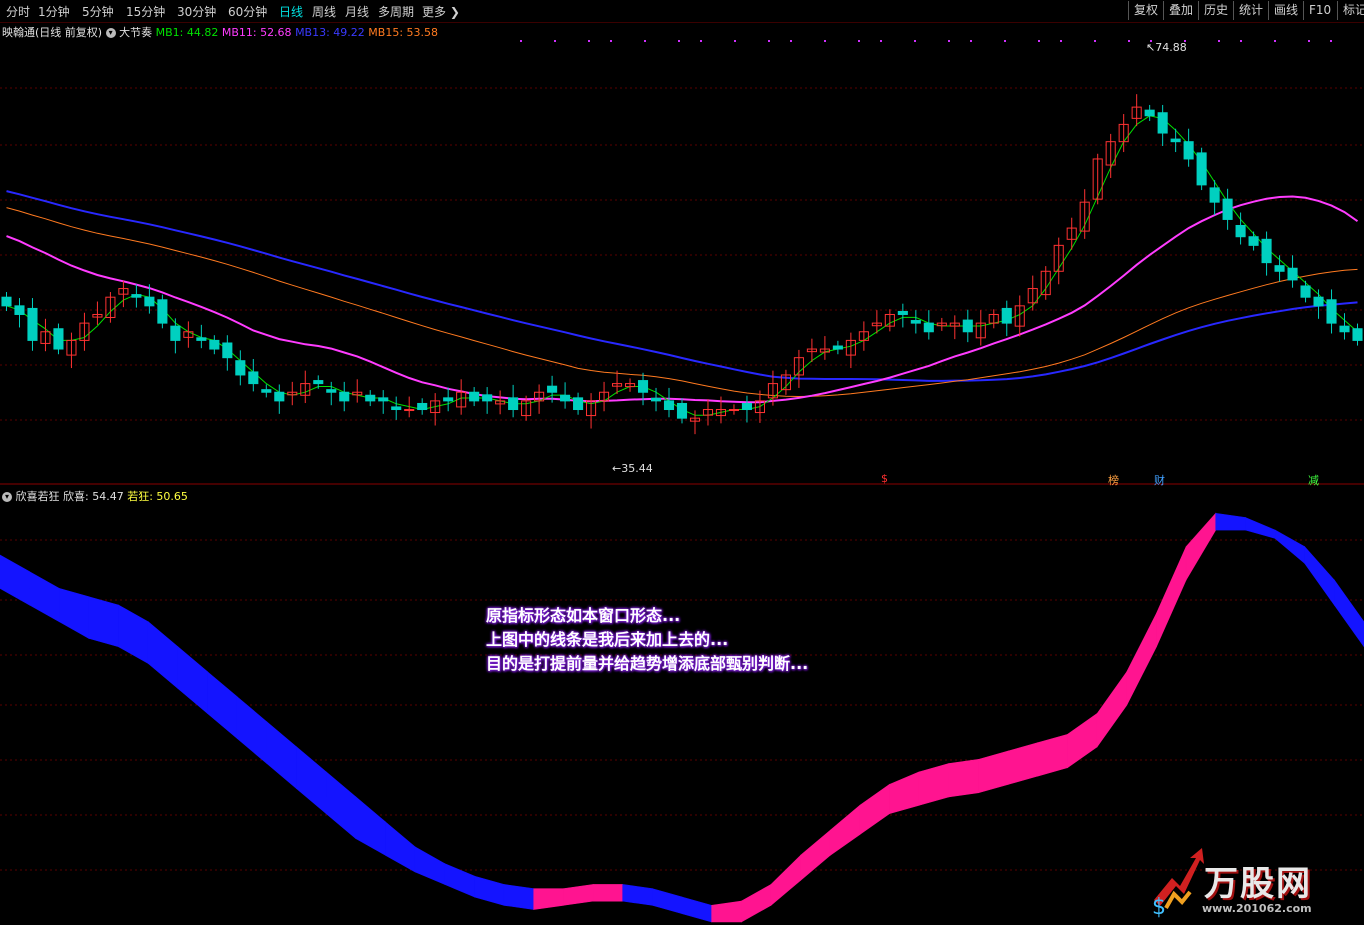 Image resolution: width=1364 pixels, height=925 pixels. What do you see at coordinates (187, 32) in the screenshot?
I see `ma-label-mb1: MB1: 44.82` at bounding box center [187, 32].